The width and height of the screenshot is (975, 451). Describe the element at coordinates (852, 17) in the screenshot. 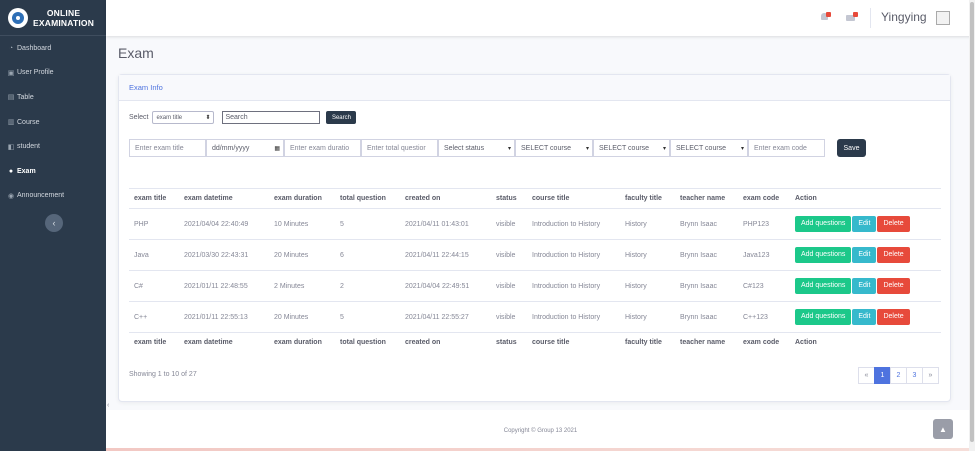

I see `envelope-icon` at that location.